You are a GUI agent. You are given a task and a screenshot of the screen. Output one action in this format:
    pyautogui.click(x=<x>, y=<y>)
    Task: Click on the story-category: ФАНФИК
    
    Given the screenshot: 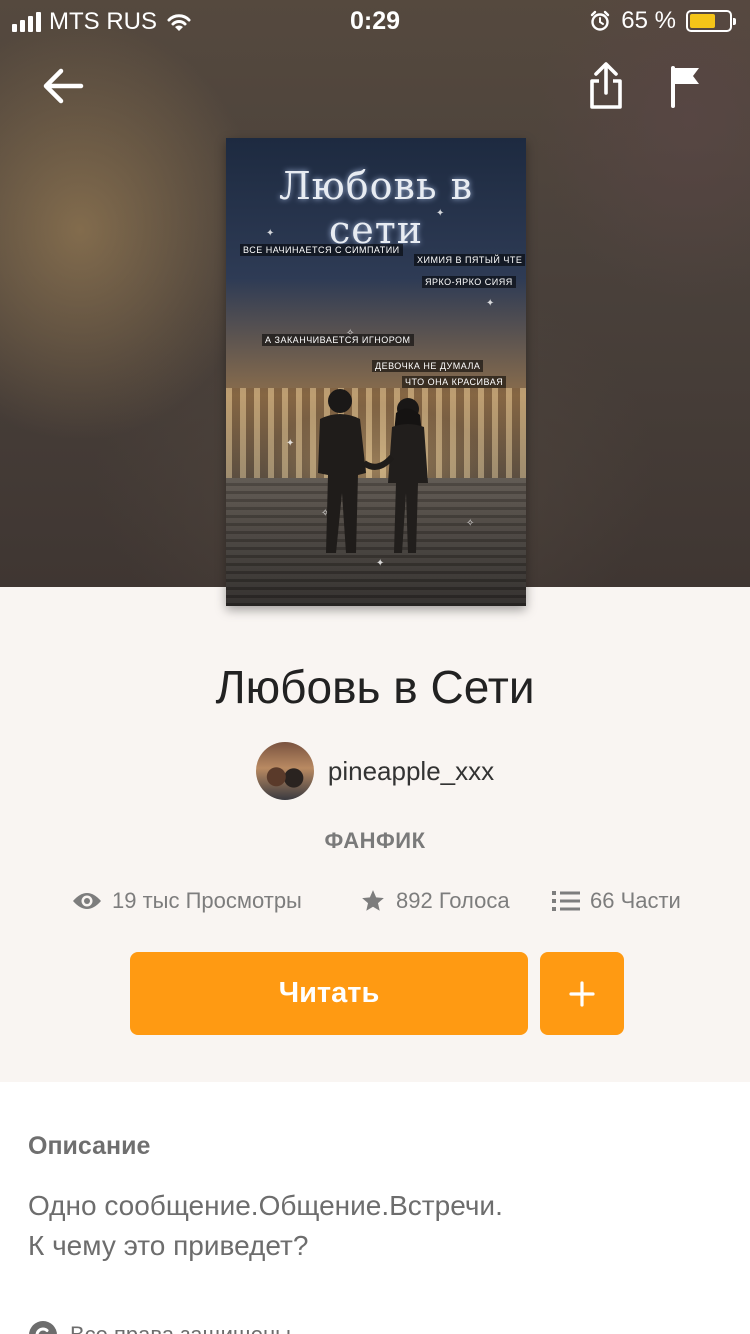 What is the action you would take?
    pyautogui.click(x=375, y=840)
    